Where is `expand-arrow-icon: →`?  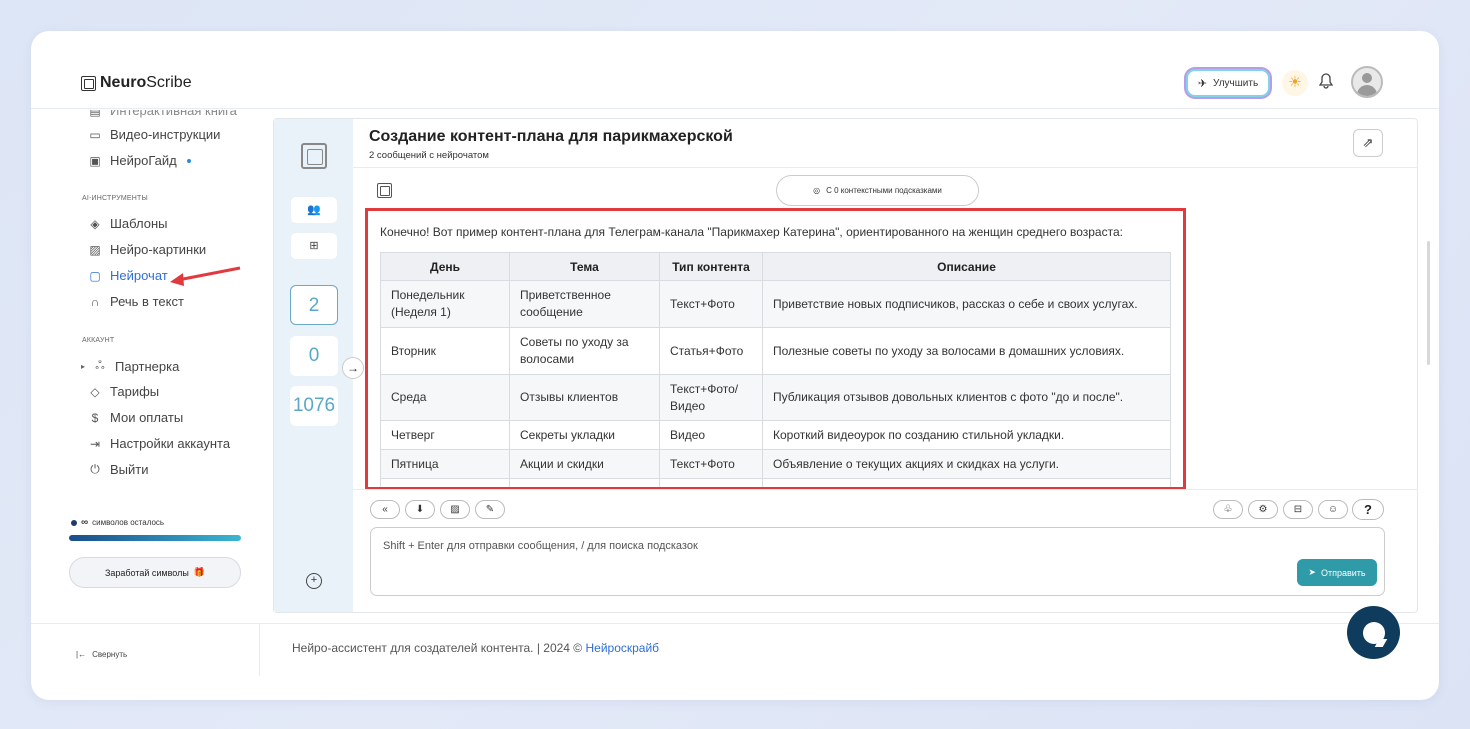
expand-arrow-icon: → is located at coordinates (353, 368).